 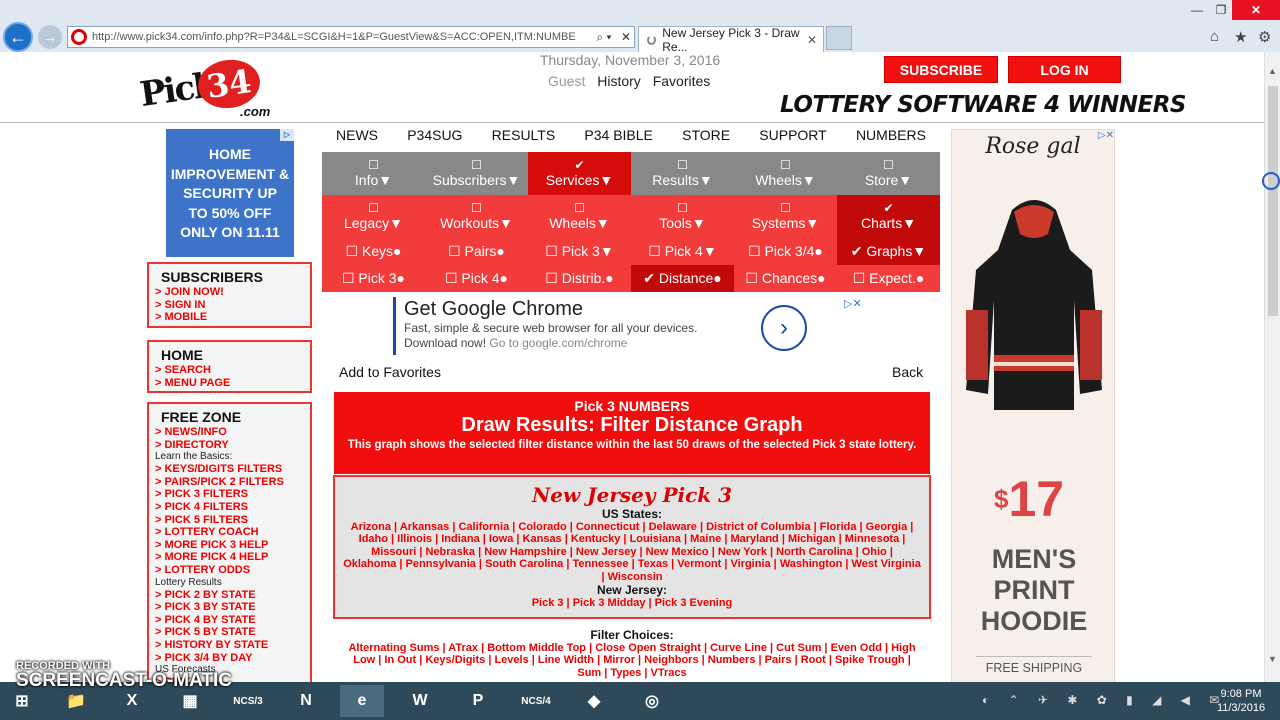 I want to click on menu-item: ✔ Services▼, so click(x=579, y=173).